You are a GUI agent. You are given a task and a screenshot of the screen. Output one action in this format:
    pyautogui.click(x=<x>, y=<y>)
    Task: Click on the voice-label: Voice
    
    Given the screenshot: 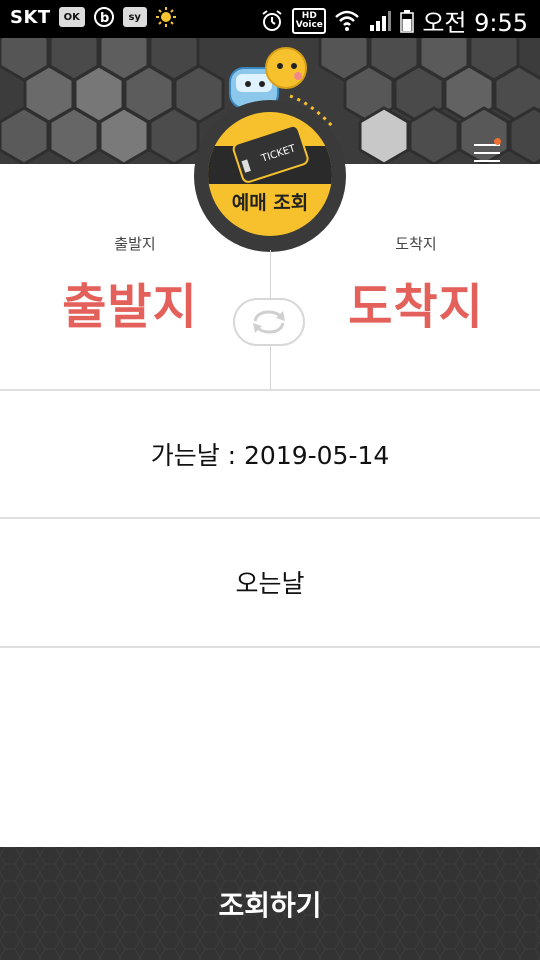 What is the action you would take?
    pyautogui.click(x=309, y=24)
    